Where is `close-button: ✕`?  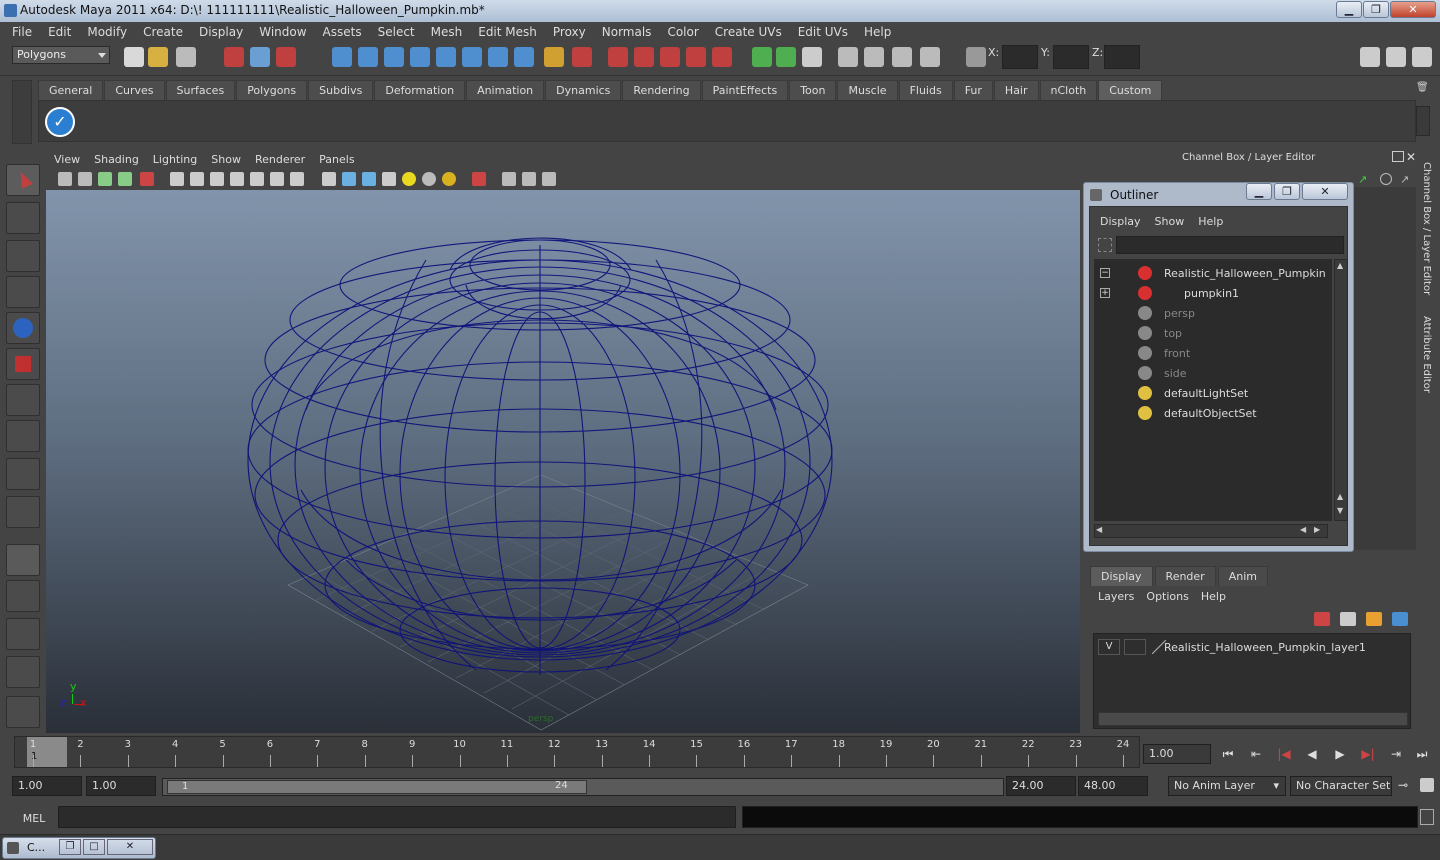
close-button: ✕ is located at coordinates (1413, 9).